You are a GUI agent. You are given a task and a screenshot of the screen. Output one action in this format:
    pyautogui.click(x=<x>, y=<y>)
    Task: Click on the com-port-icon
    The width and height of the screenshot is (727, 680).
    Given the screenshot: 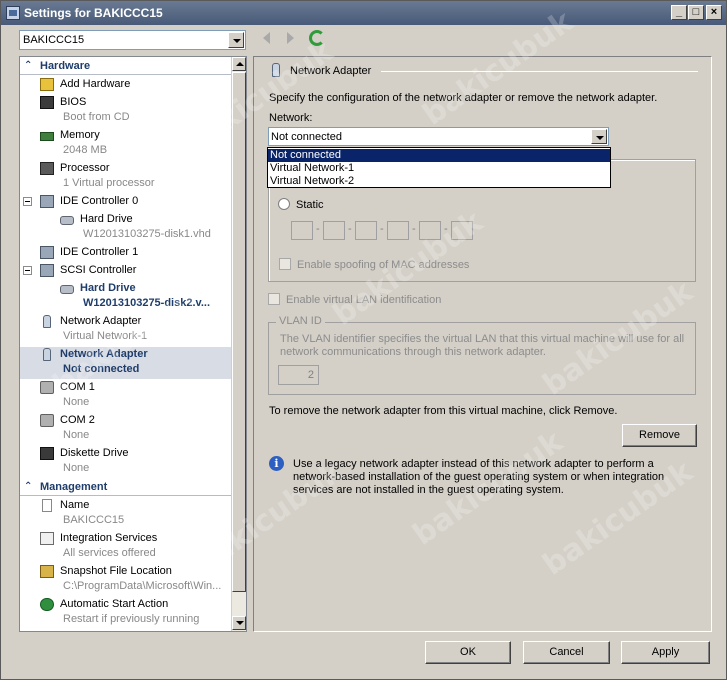 What is the action you would take?
    pyautogui.click(x=47, y=387)
    